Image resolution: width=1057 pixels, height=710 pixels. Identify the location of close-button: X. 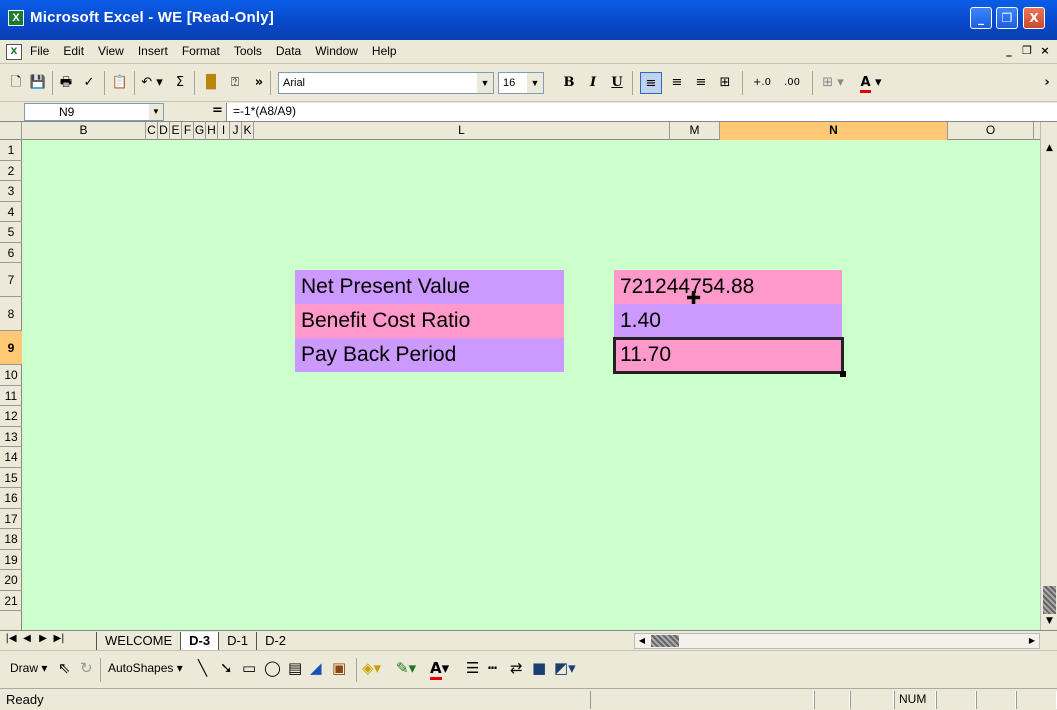
(1034, 18).